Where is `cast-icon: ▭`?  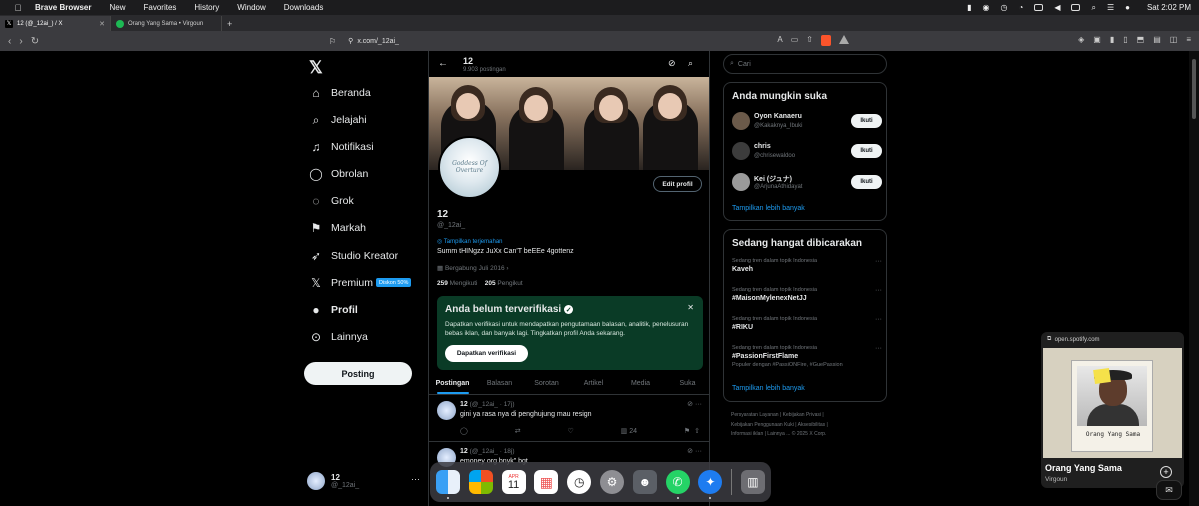 cast-icon: ▭ is located at coordinates (795, 40).